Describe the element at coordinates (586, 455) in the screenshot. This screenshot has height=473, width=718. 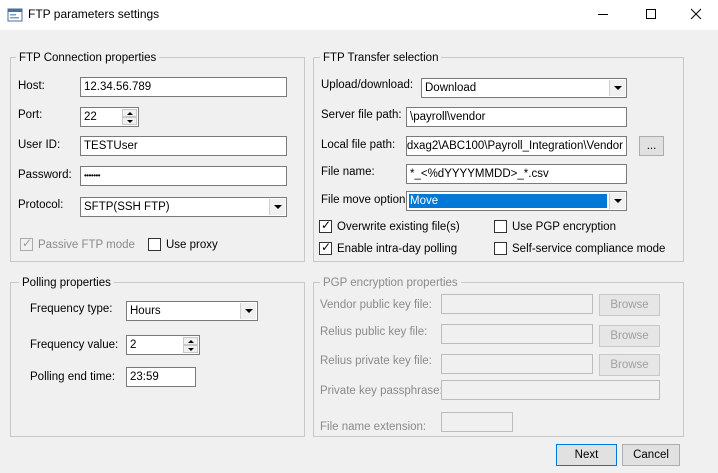
I see `next-button: Next` at that location.